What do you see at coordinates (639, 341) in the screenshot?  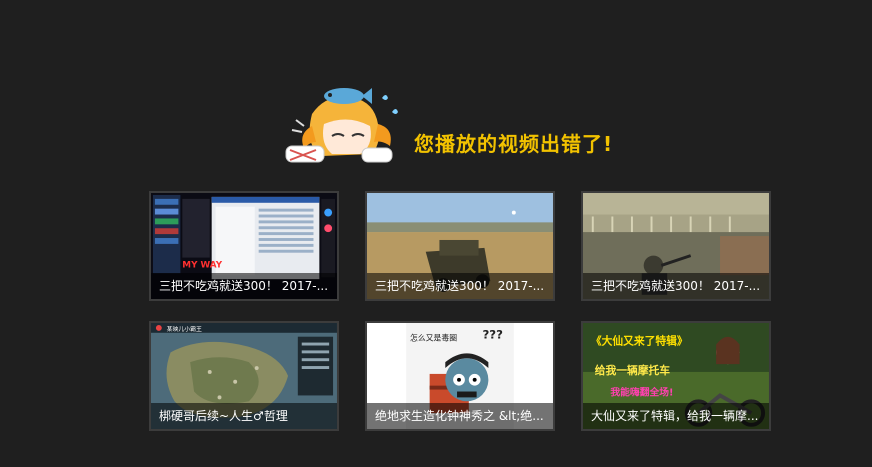 I see `svg-text: 《大仙又来了特辑》` at bounding box center [639, 341].